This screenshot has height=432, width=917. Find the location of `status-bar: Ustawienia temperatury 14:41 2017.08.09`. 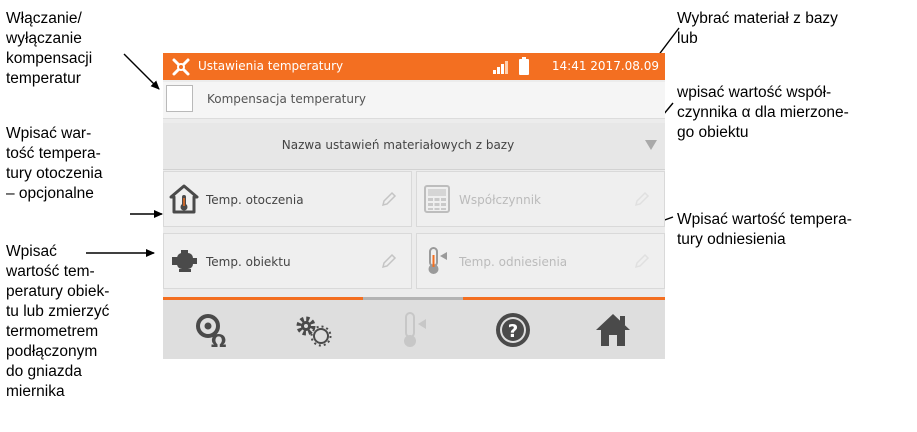

status-bar: Ustawienia temperatury 14:41 2017.08.09 is located at coordinates (414, 66).